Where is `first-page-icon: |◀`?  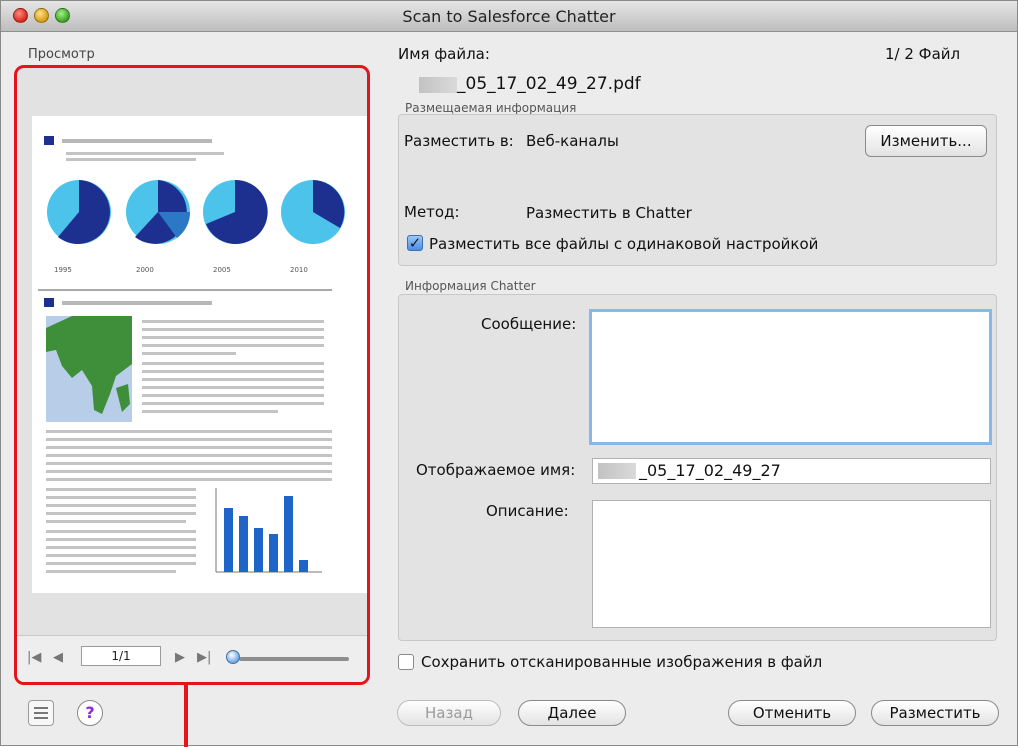 first-page-icon: |◀ is located at coordinates (34, 657).